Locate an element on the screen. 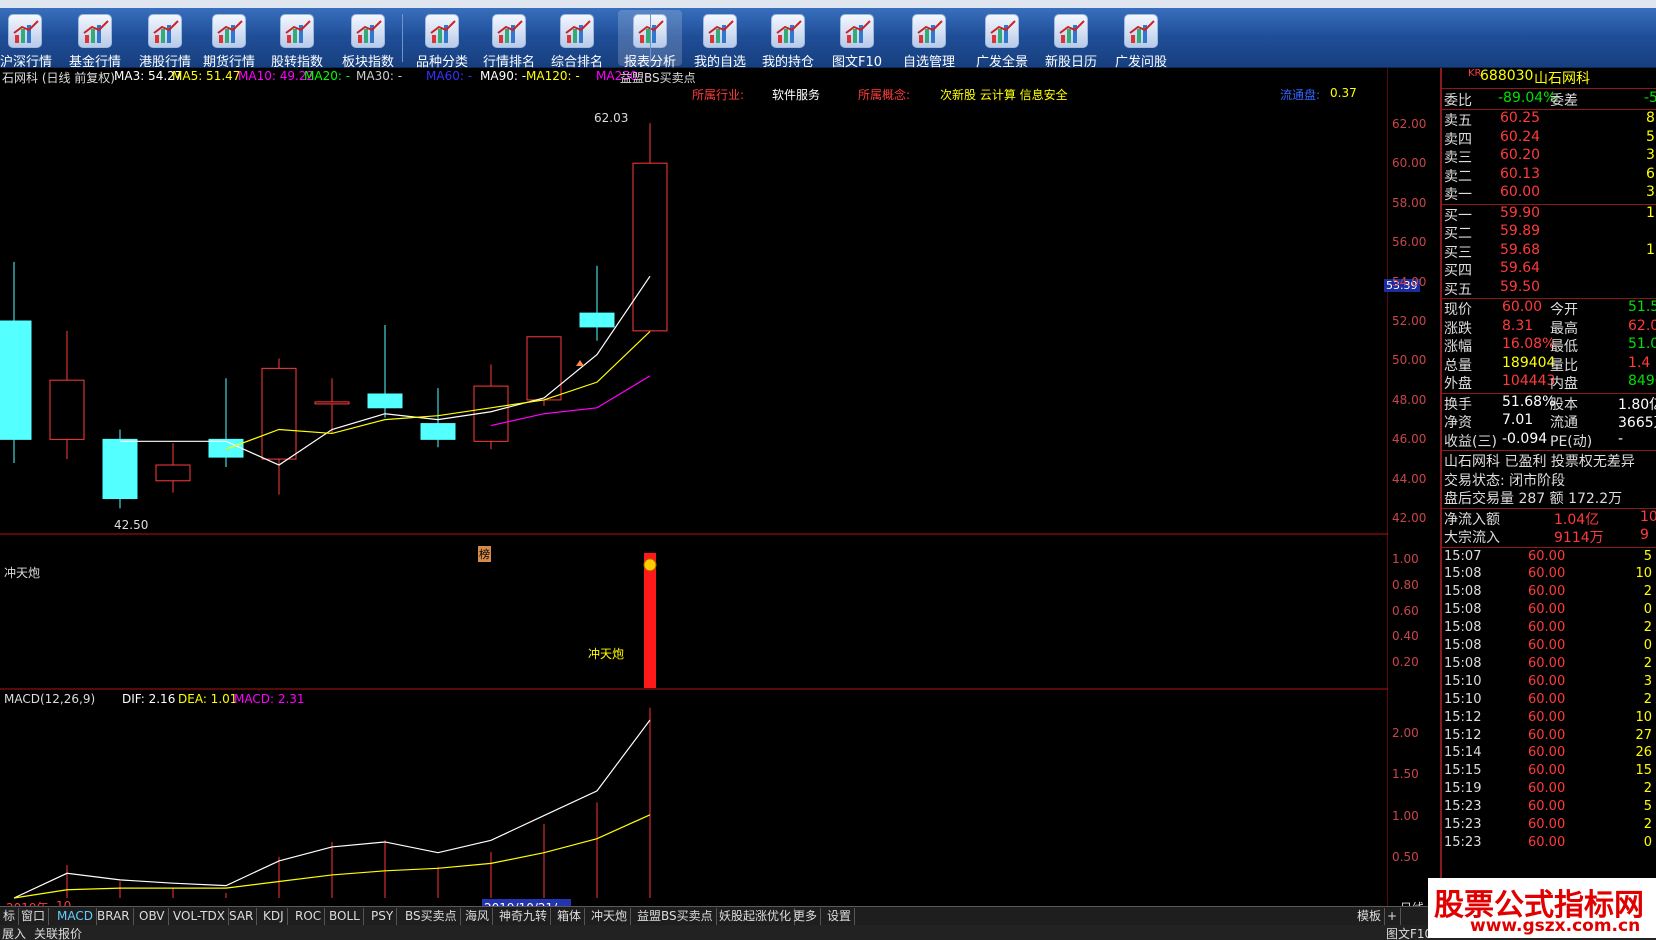  stat-row: 净资 7.01 流通 3665万 is located at coordinates (1550, 421).